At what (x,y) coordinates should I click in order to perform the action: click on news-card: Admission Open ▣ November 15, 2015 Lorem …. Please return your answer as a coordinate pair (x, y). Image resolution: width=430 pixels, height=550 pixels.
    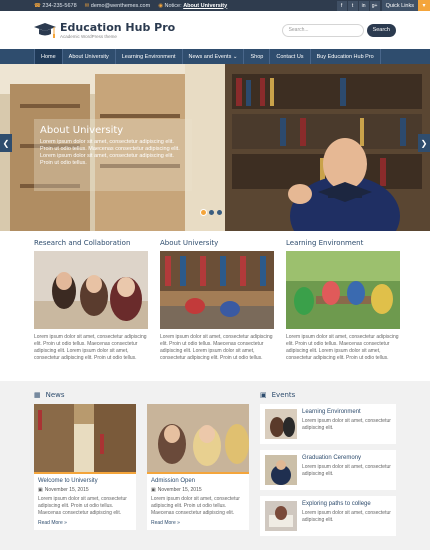
    Looking at the image, I should click on (198, 467).